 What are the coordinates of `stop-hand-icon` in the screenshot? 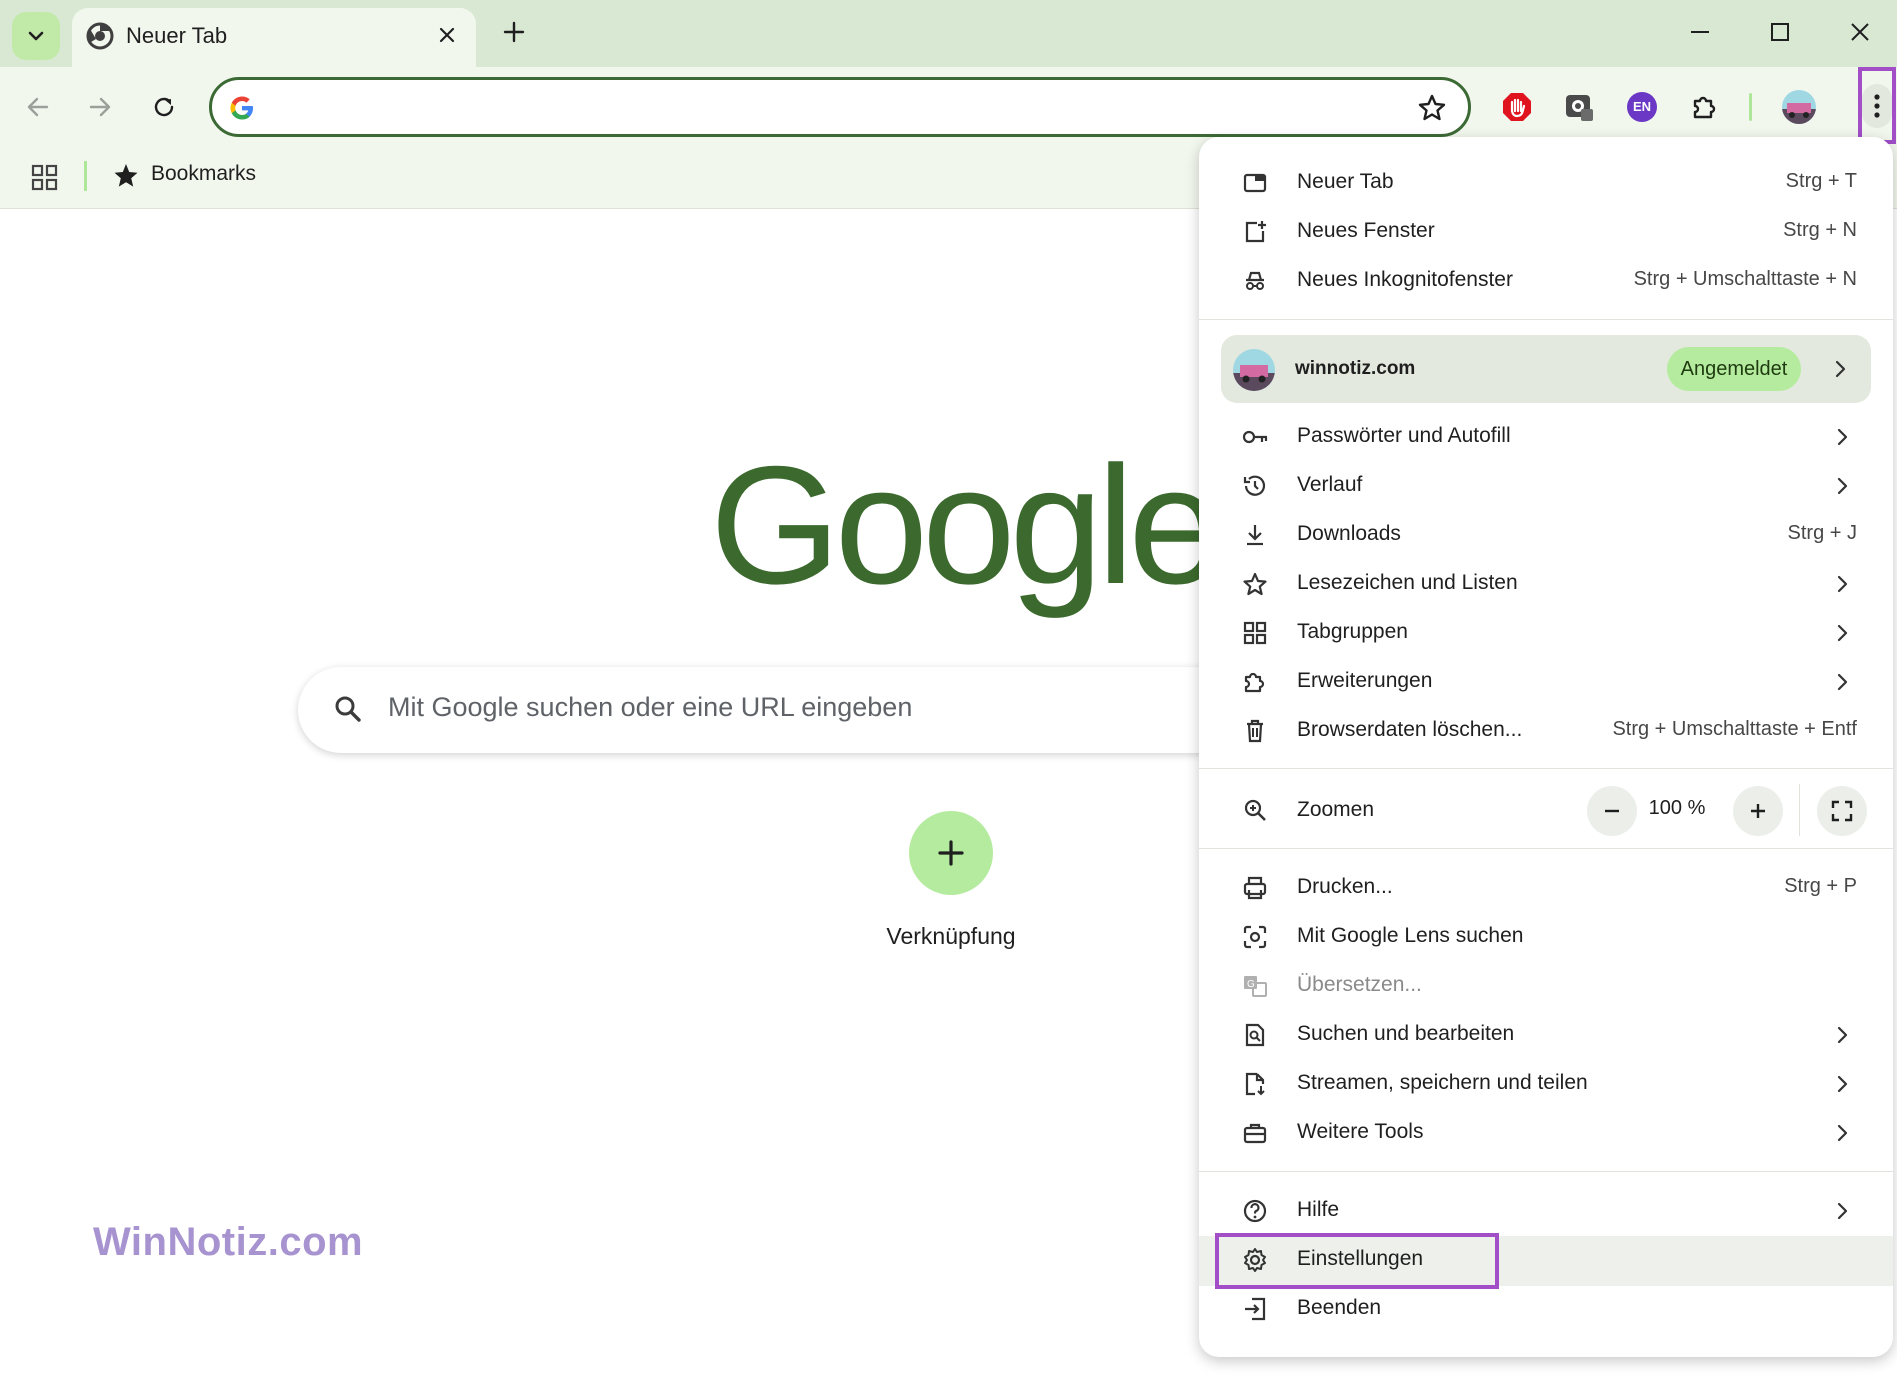 It's located at (1517, 107).